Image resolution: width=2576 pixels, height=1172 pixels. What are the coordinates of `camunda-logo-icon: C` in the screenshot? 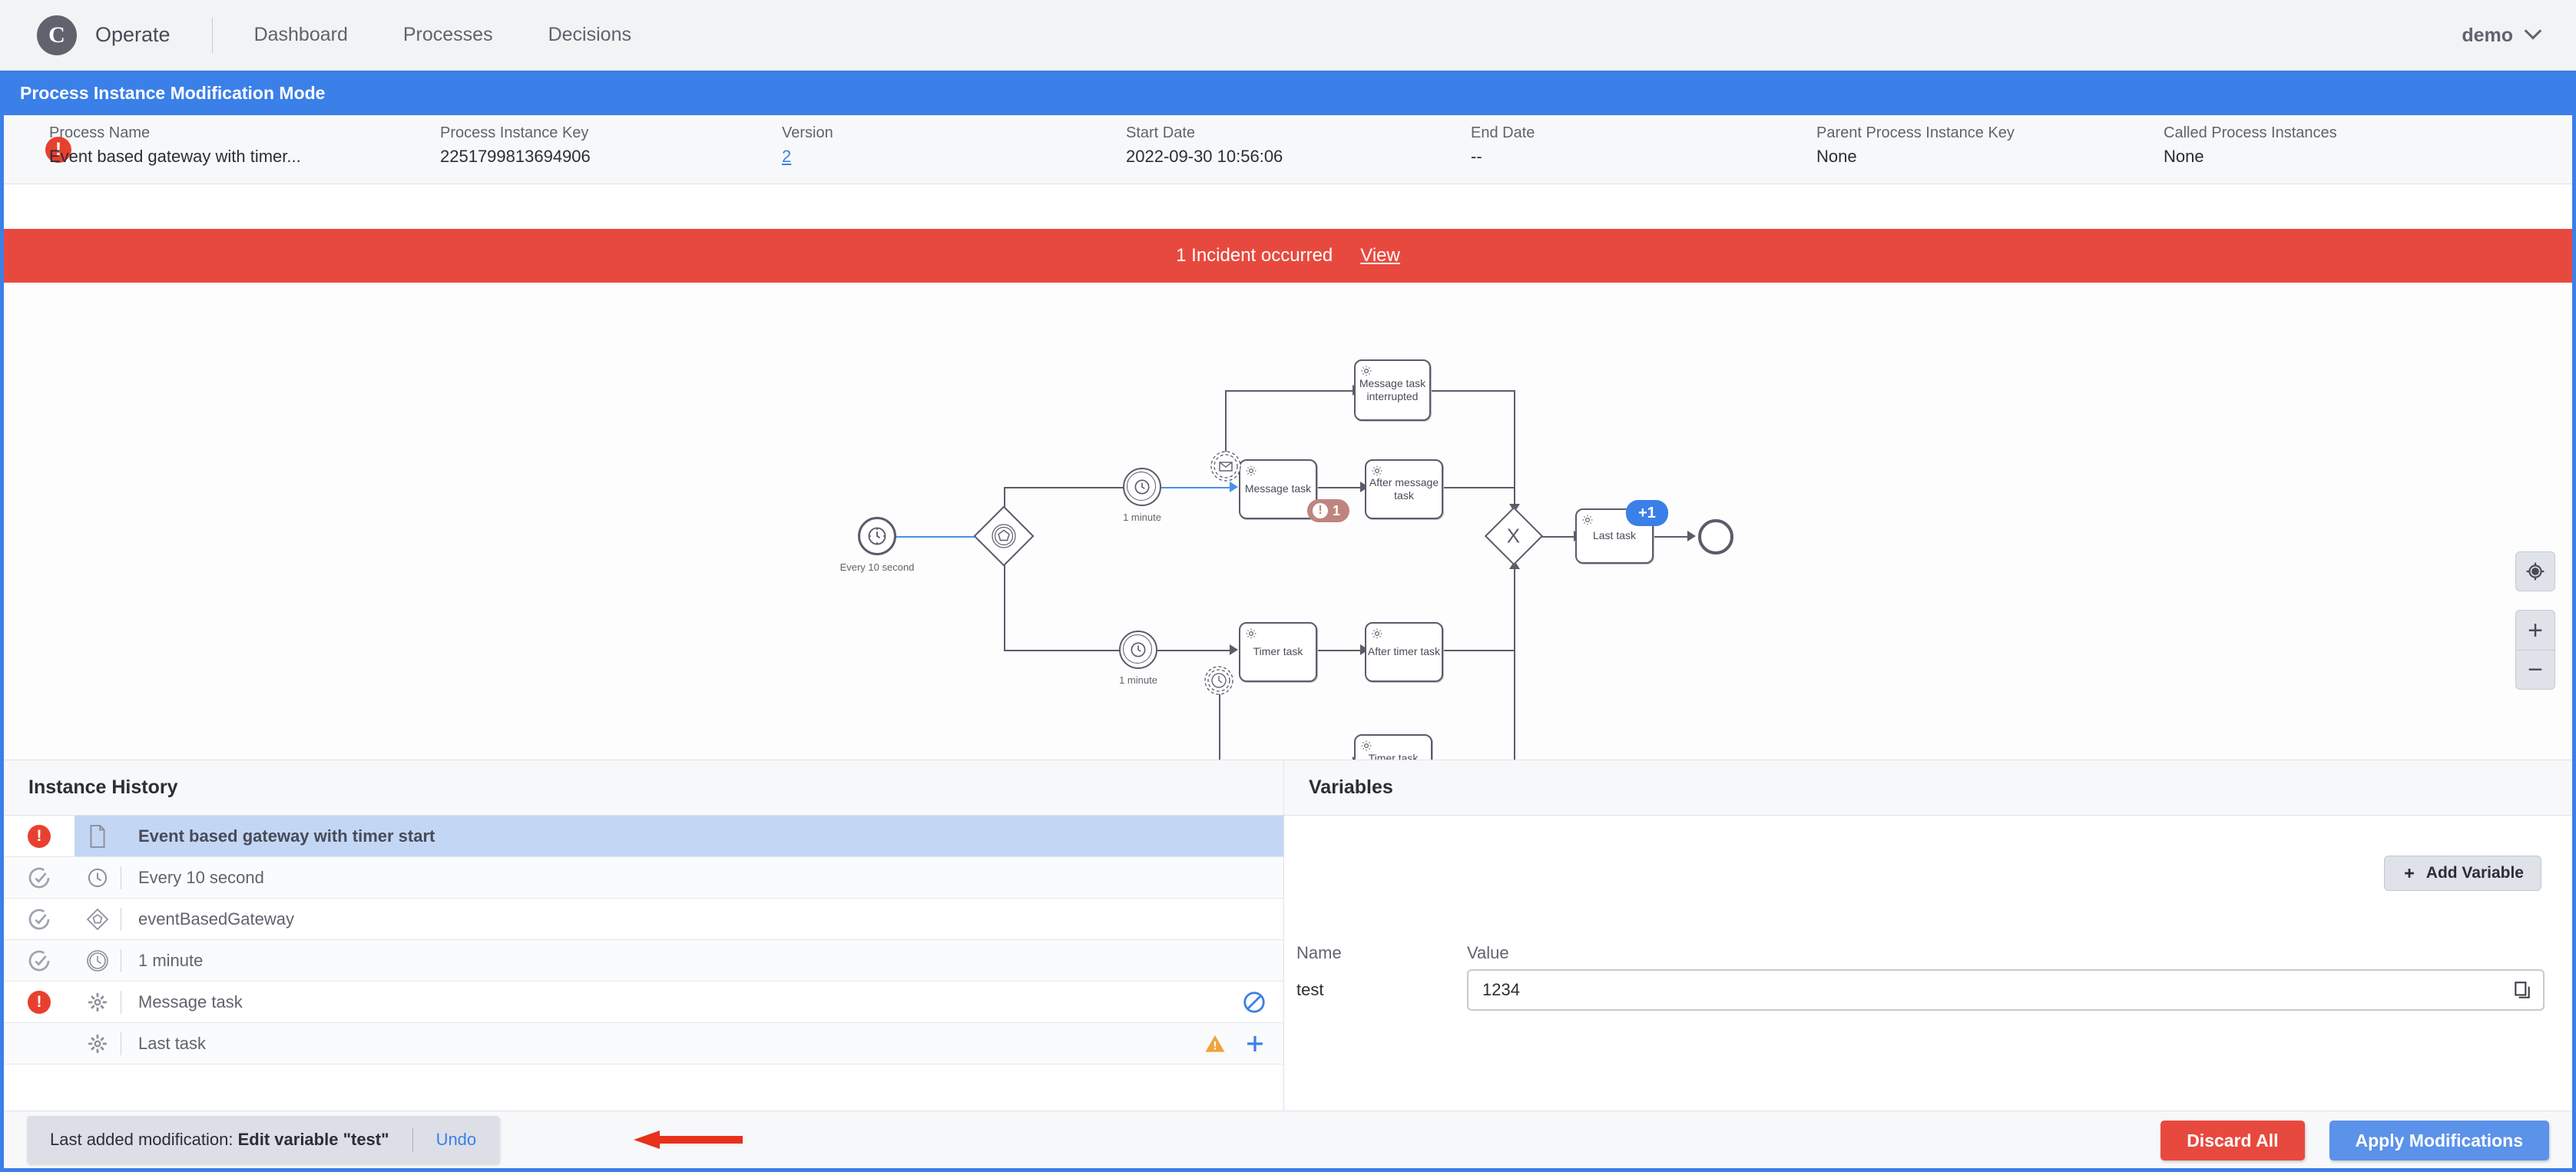 It's located at (57, 35).